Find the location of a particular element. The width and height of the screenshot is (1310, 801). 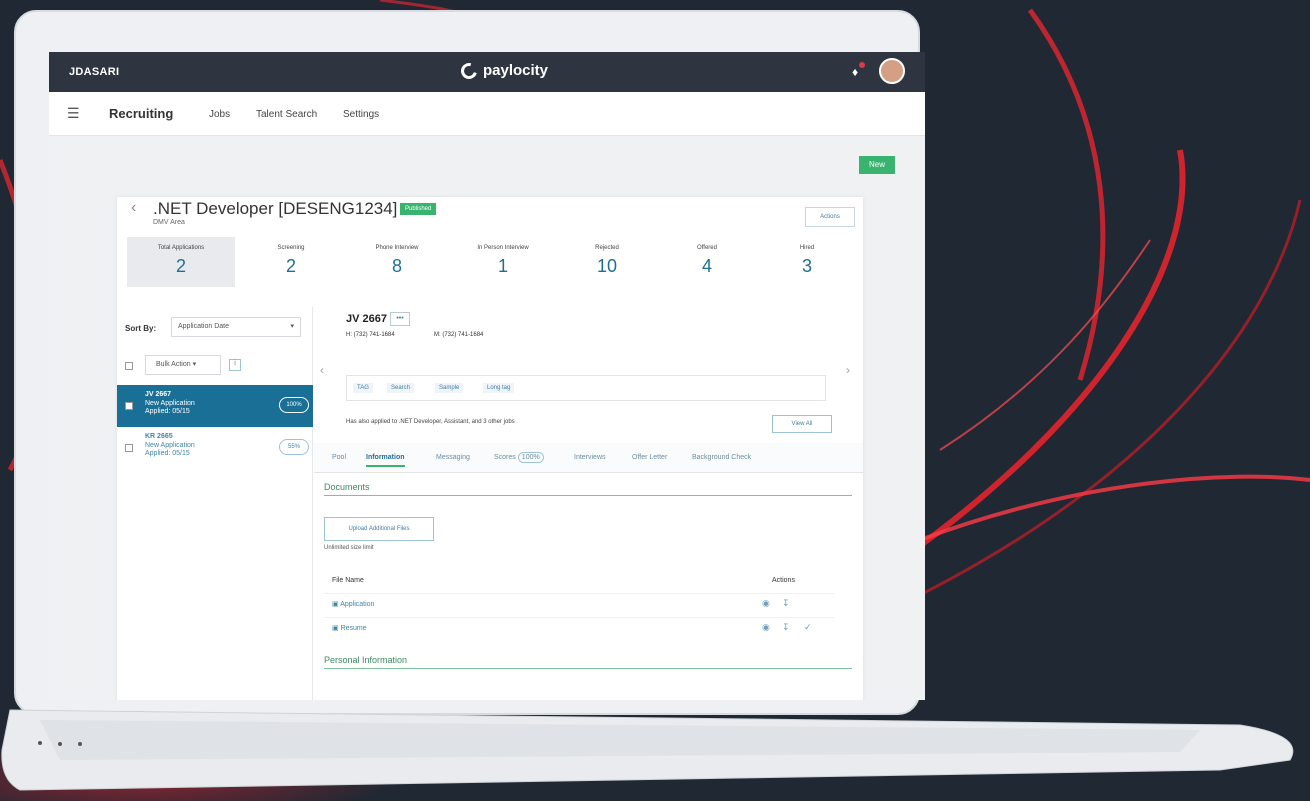

tab-scores: Scores 100% is located at coordinates (519, 457).